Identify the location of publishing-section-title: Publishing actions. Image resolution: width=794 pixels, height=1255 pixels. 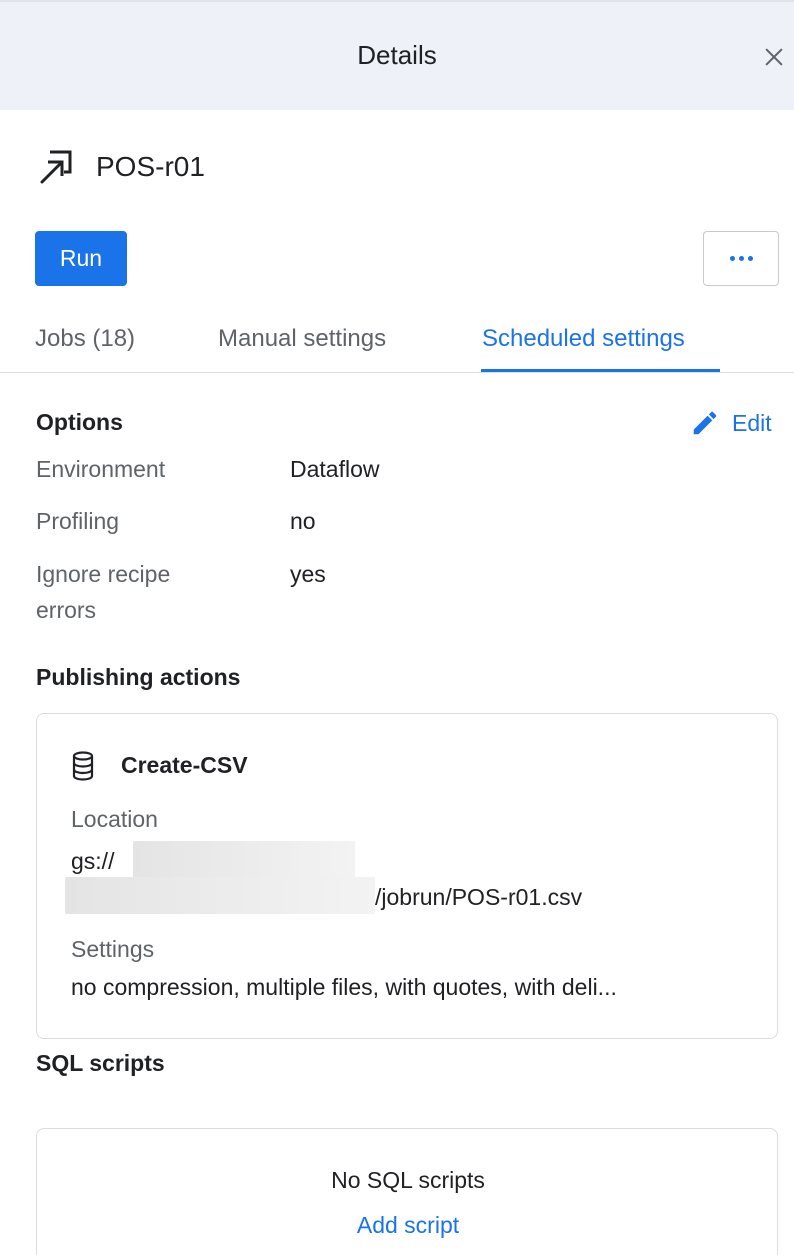
(138, 677).